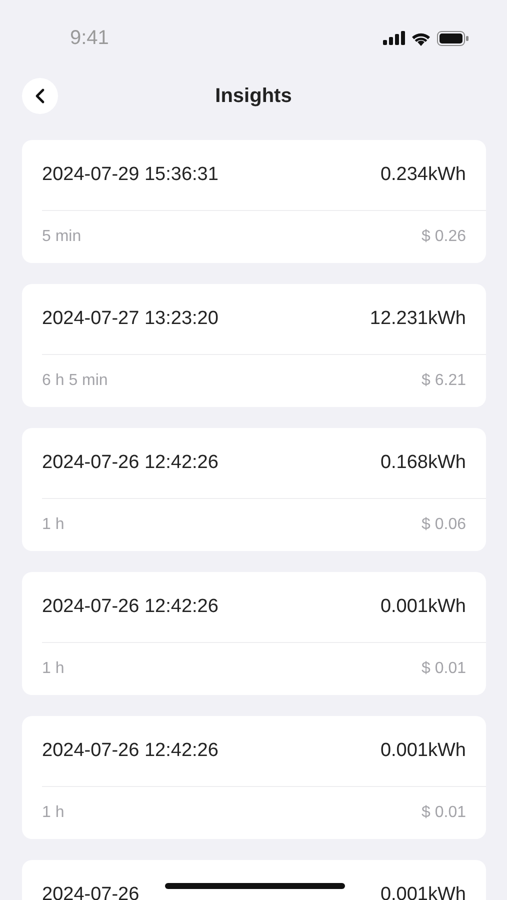 The height and width of the screenshot is (900, 507). What do you see at coordinates (394, 38) in the screenshot?
I see `signal-icon` at bounding box center [394, 38].